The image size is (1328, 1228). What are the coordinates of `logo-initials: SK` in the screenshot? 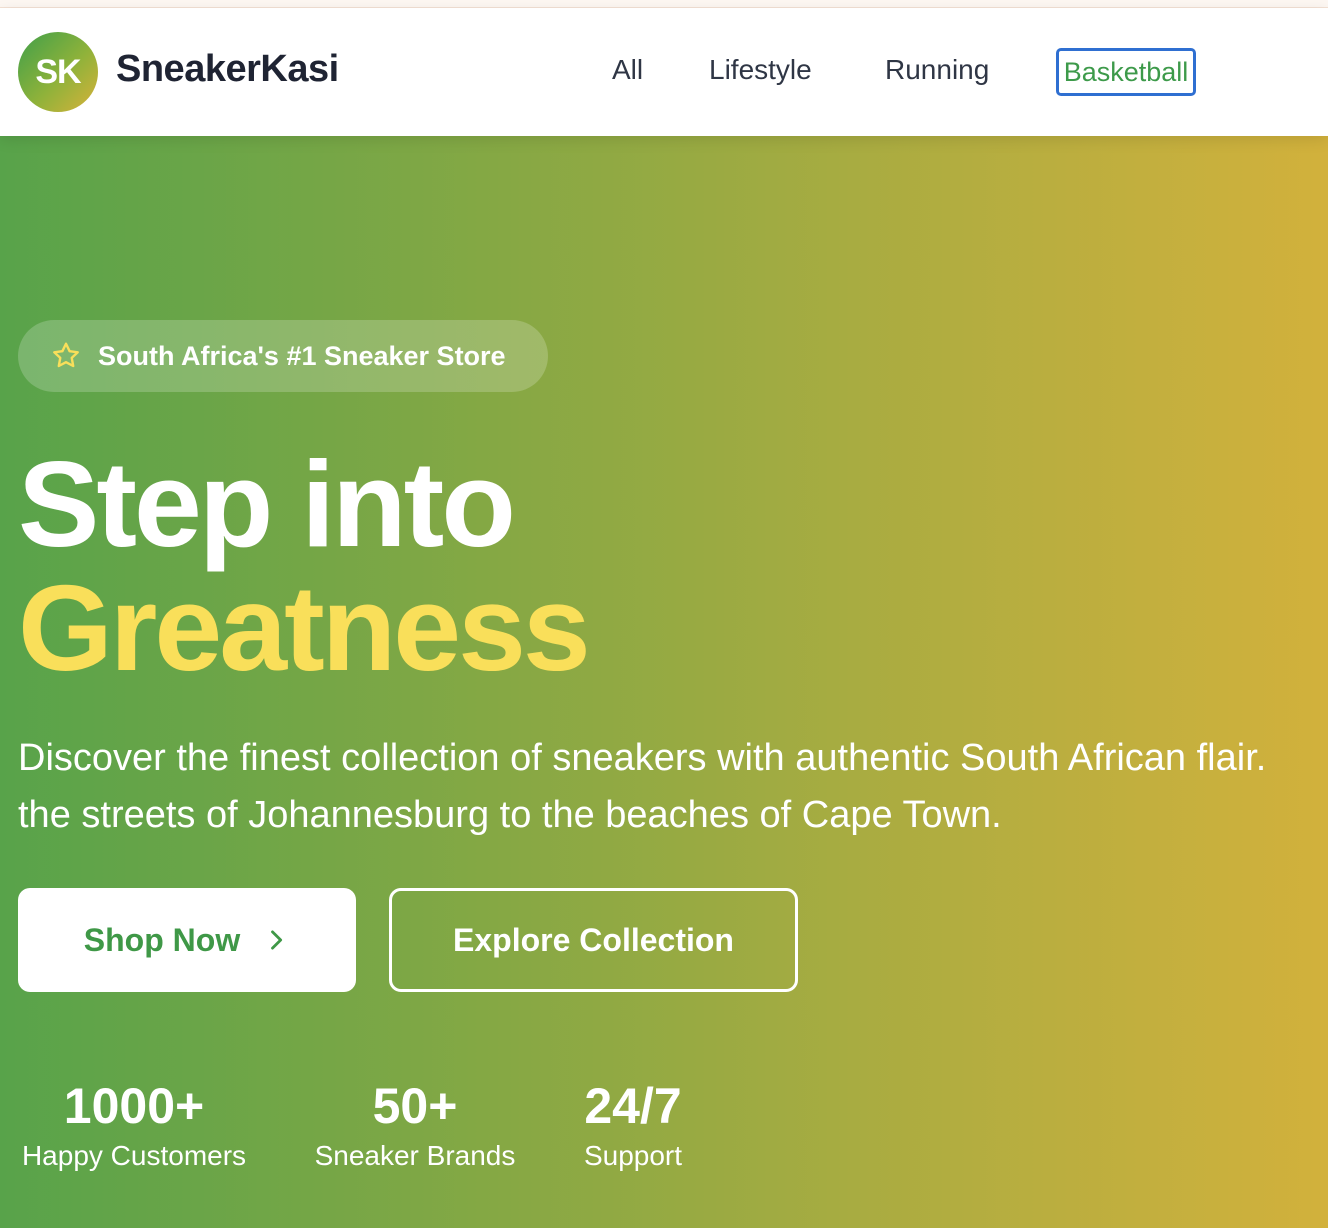 It's located at (58, 71).